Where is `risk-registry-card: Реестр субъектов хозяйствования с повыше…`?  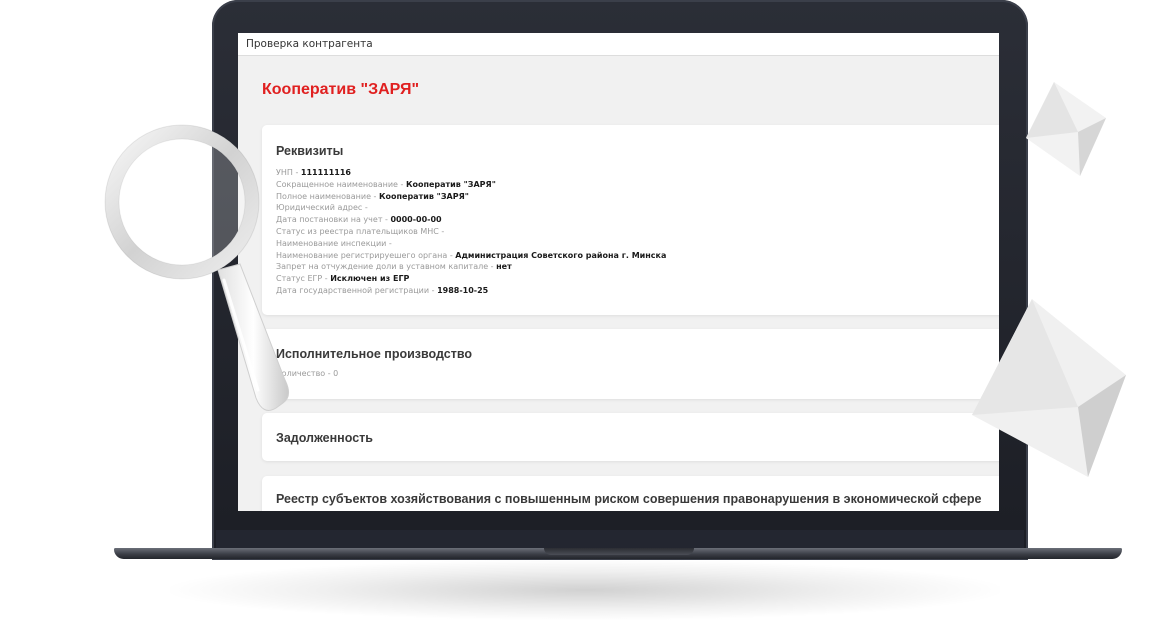
risk-registry-card: Реестр субъектов хозяйствования с повыше… is located at coordinates (630, 493).